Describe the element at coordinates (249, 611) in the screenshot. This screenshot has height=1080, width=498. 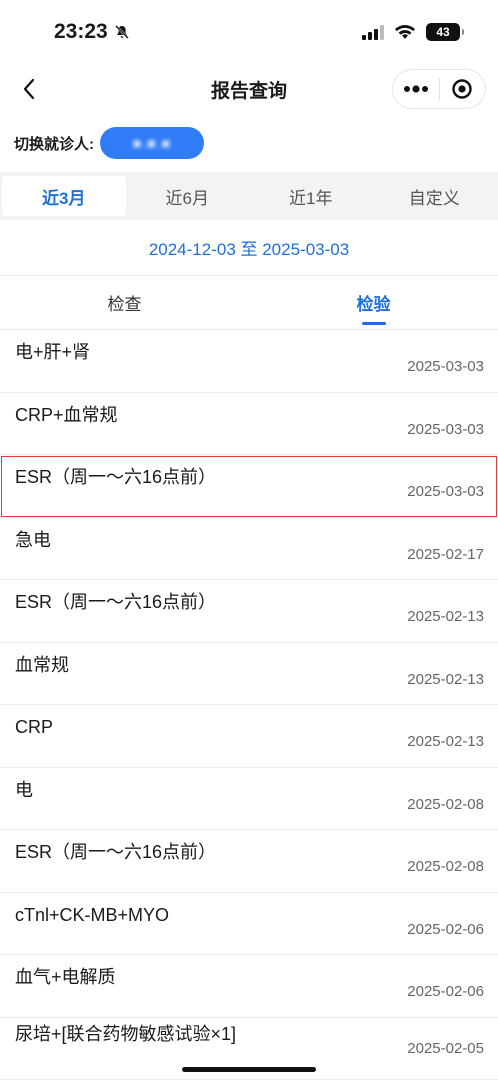
I see `report-row: ESR（周一～六16点前） 2025-02-13` at that location.